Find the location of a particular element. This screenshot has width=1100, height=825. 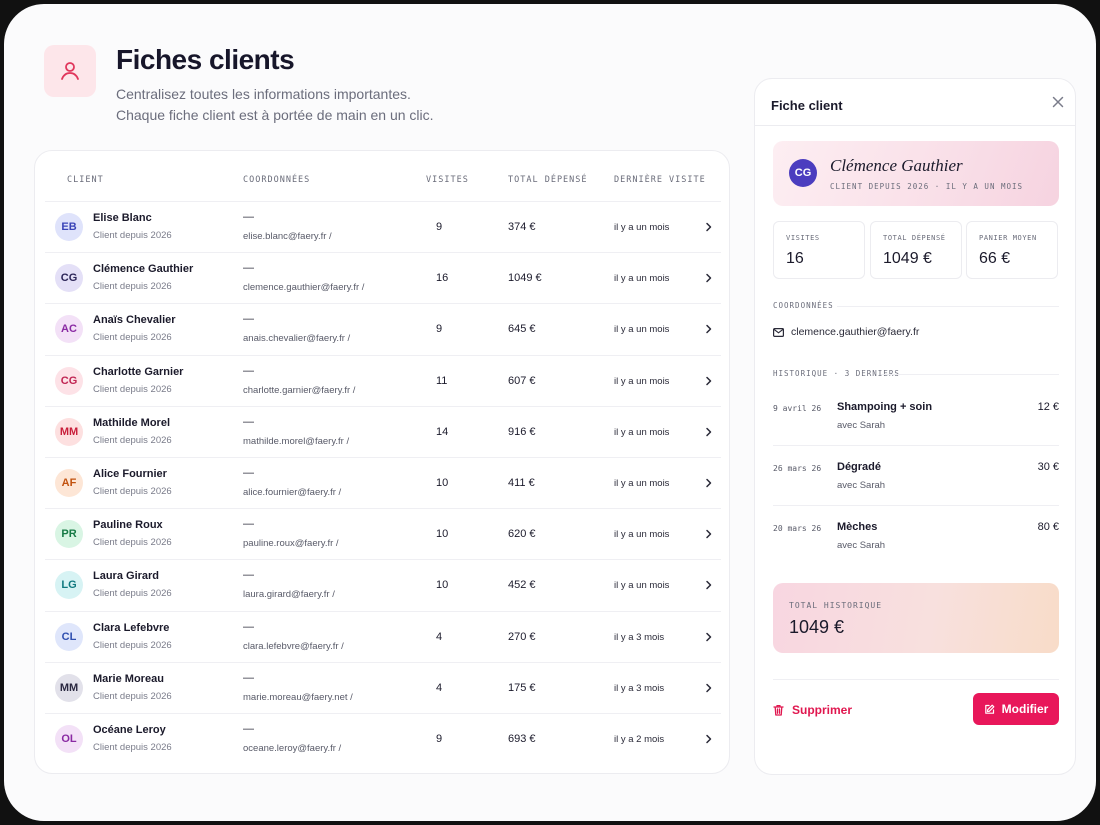

client-email: pauline.roux@faery.fr / is located at coordinates (291, 544).